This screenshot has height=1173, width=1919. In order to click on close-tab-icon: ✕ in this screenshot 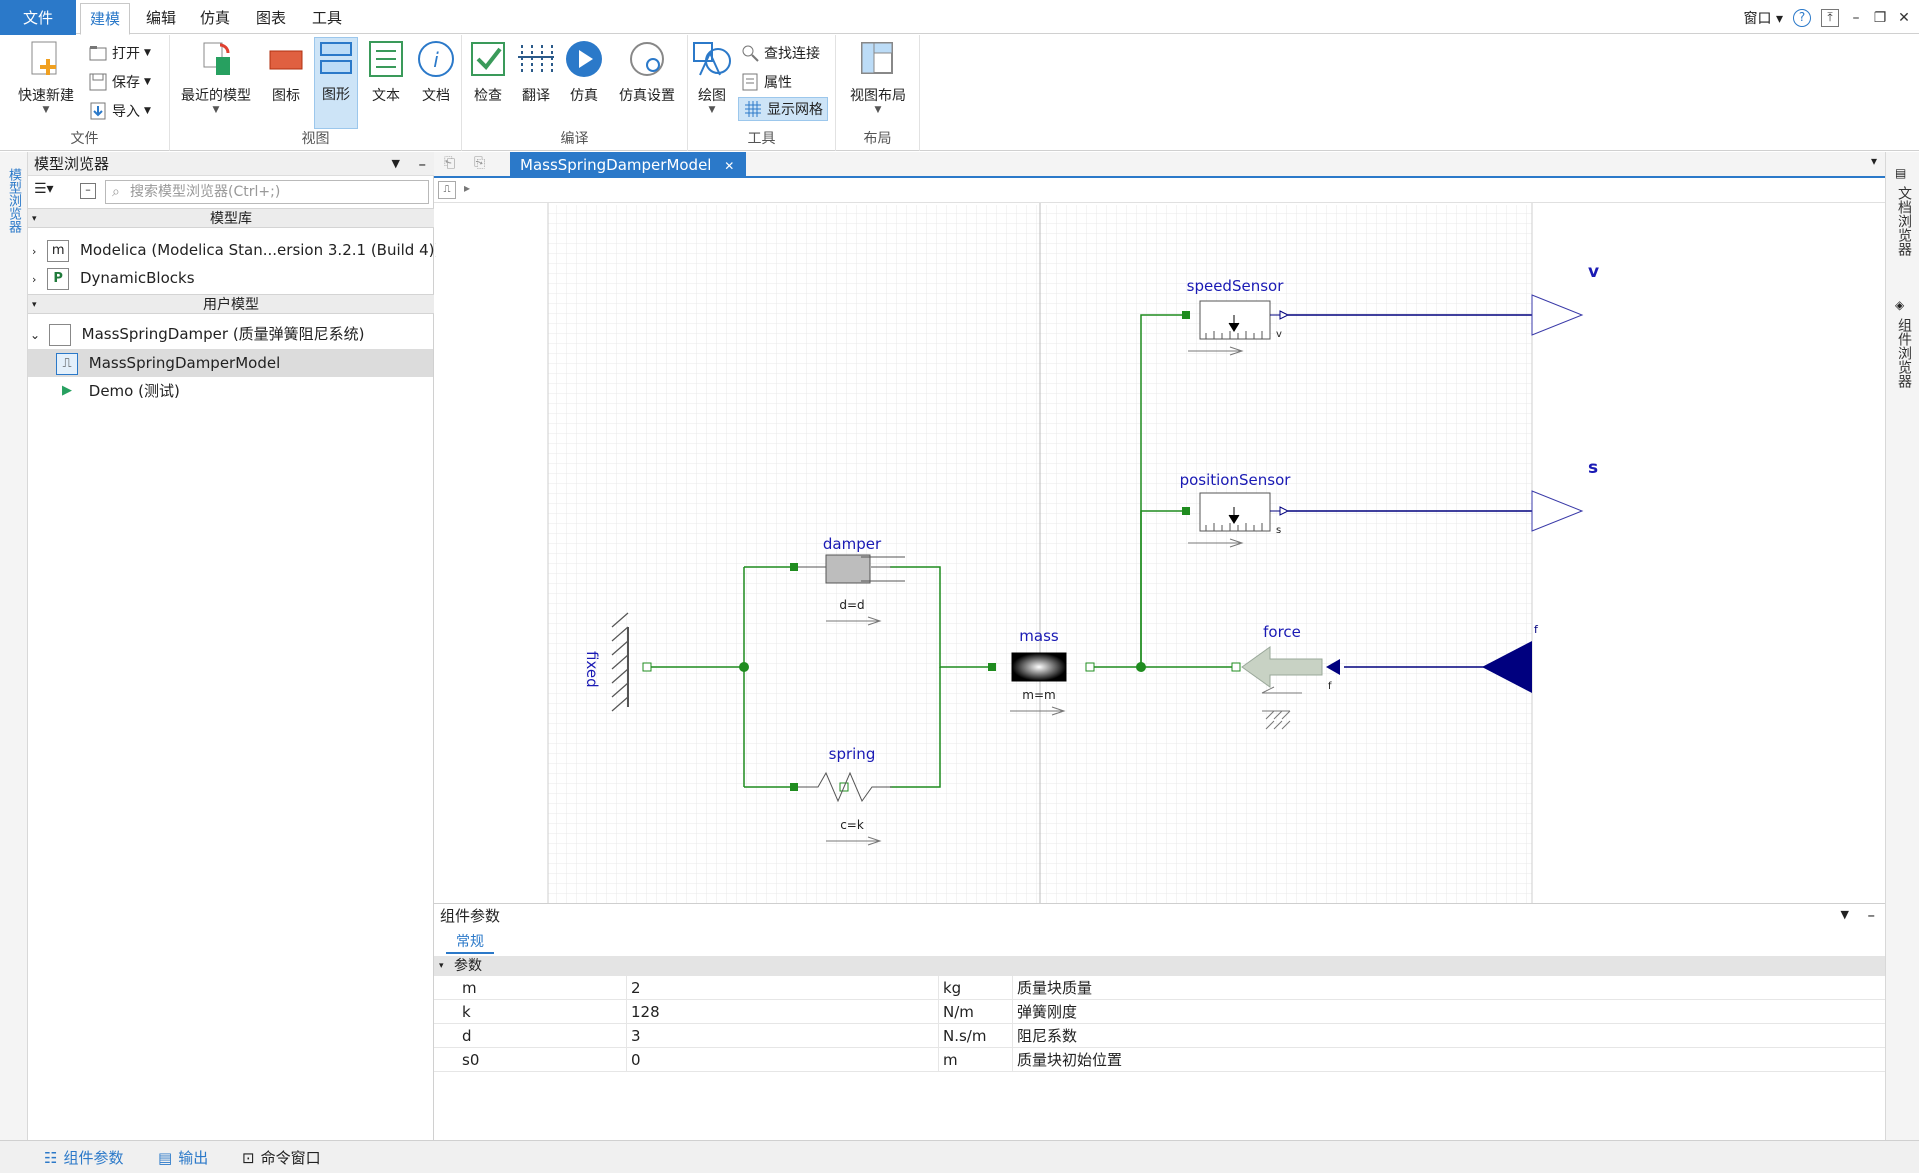, I will do `click(729, 166)`.